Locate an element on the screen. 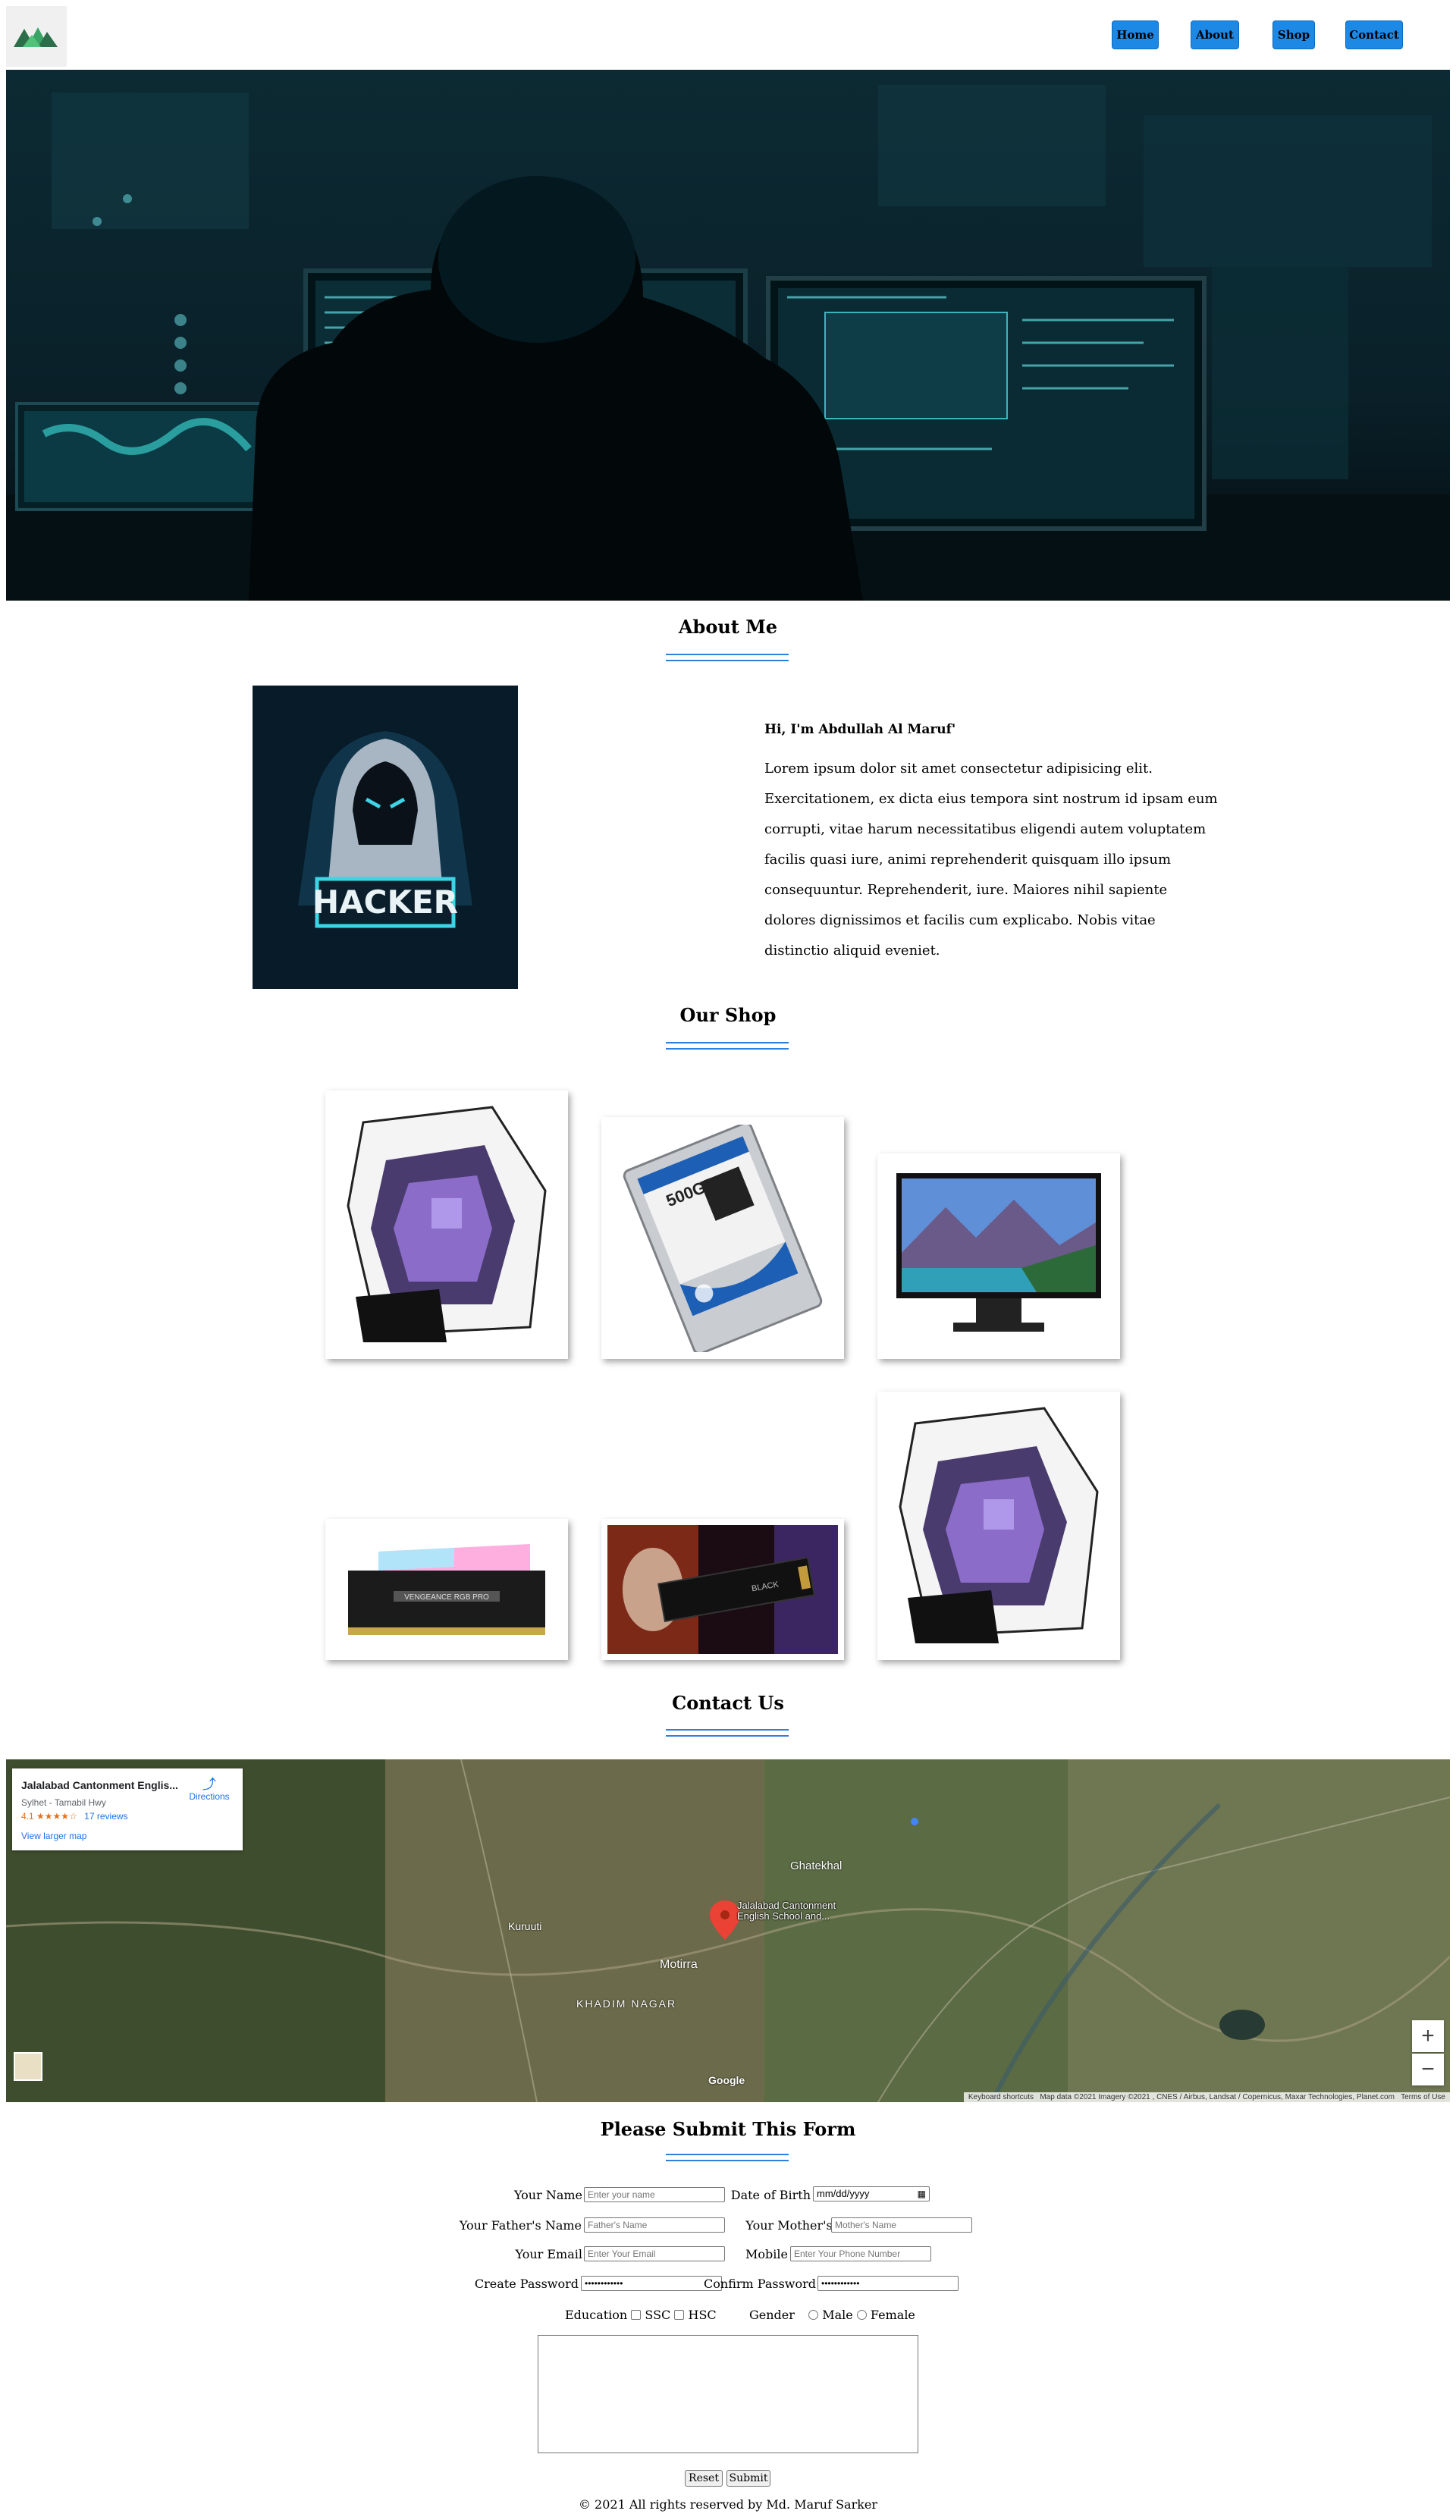  hacker-logo-text: HACKER is located at coordinates (385, 902).